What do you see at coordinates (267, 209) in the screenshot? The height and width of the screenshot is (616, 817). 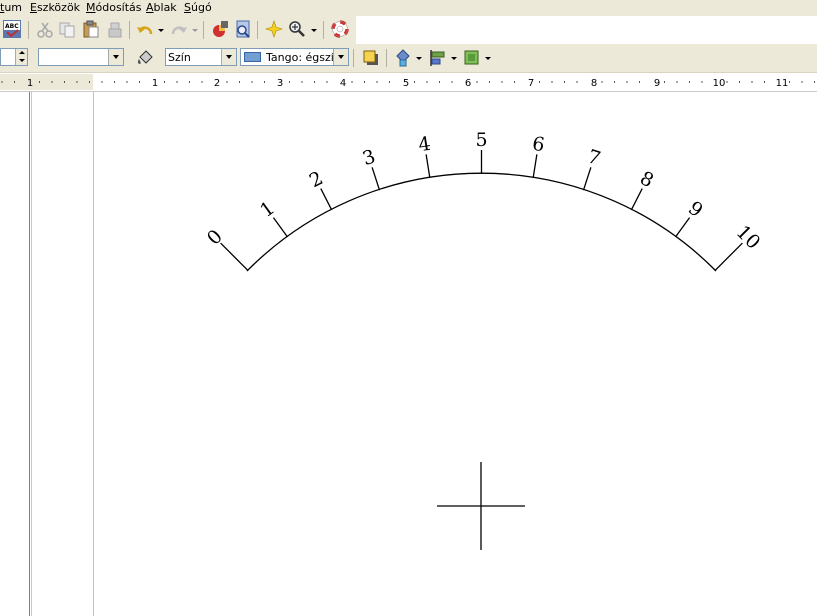 I see `gauge-label: 1` at bounding box center [267, 209].